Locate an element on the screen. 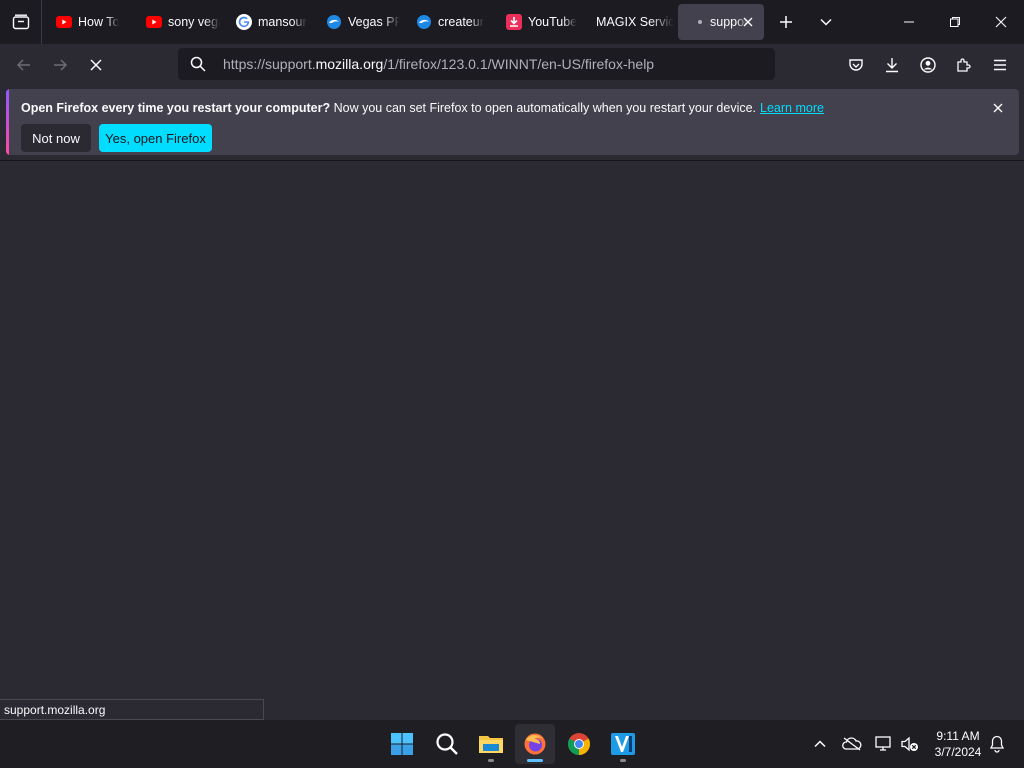 The width and height of the screenshot is (1024, 768). plus-icon is located at coordinates (786, 22).